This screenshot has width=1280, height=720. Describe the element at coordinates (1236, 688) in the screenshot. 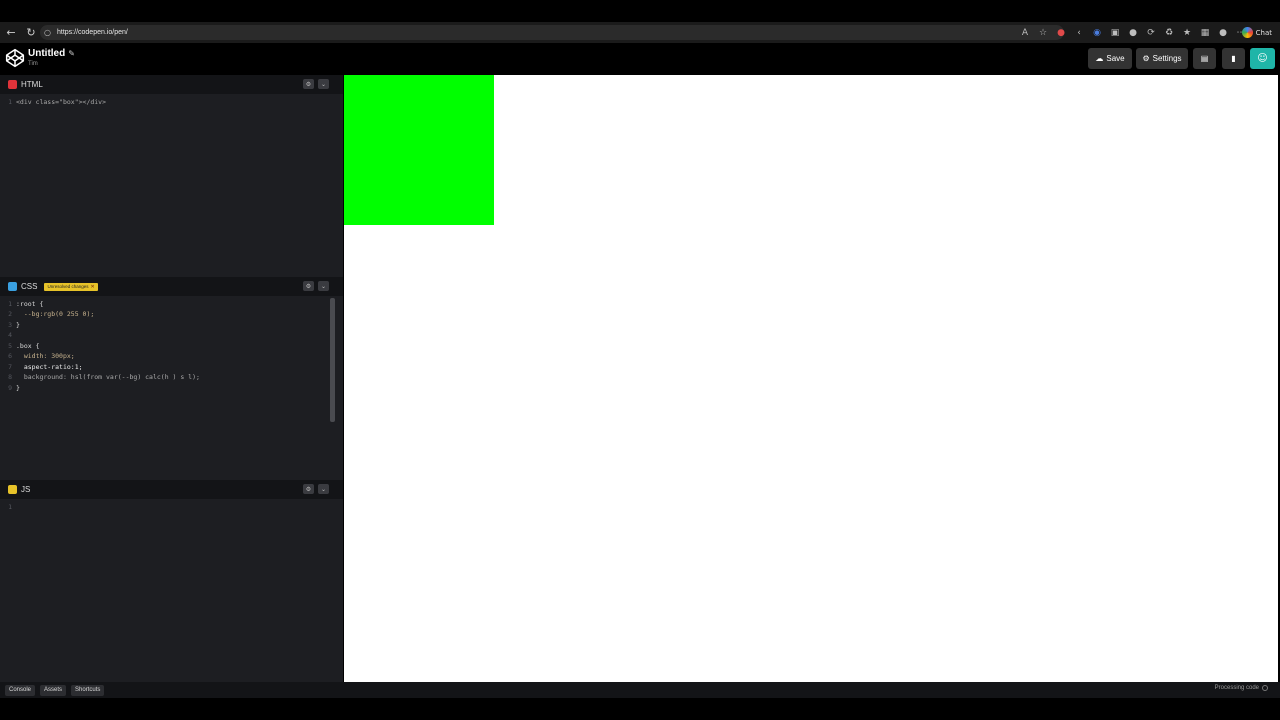

I see `status-text: Processing code` at that location.